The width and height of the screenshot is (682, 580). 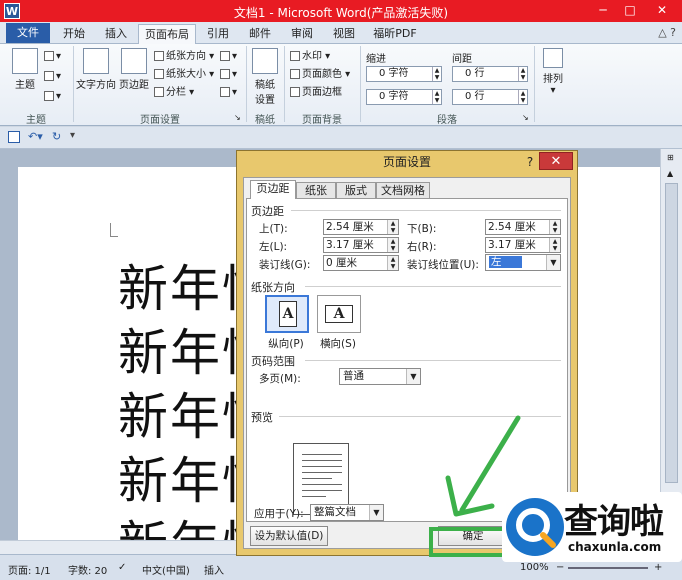 I want to click on size-button: 纸张大小 ▾, so click(x=184, y=75).